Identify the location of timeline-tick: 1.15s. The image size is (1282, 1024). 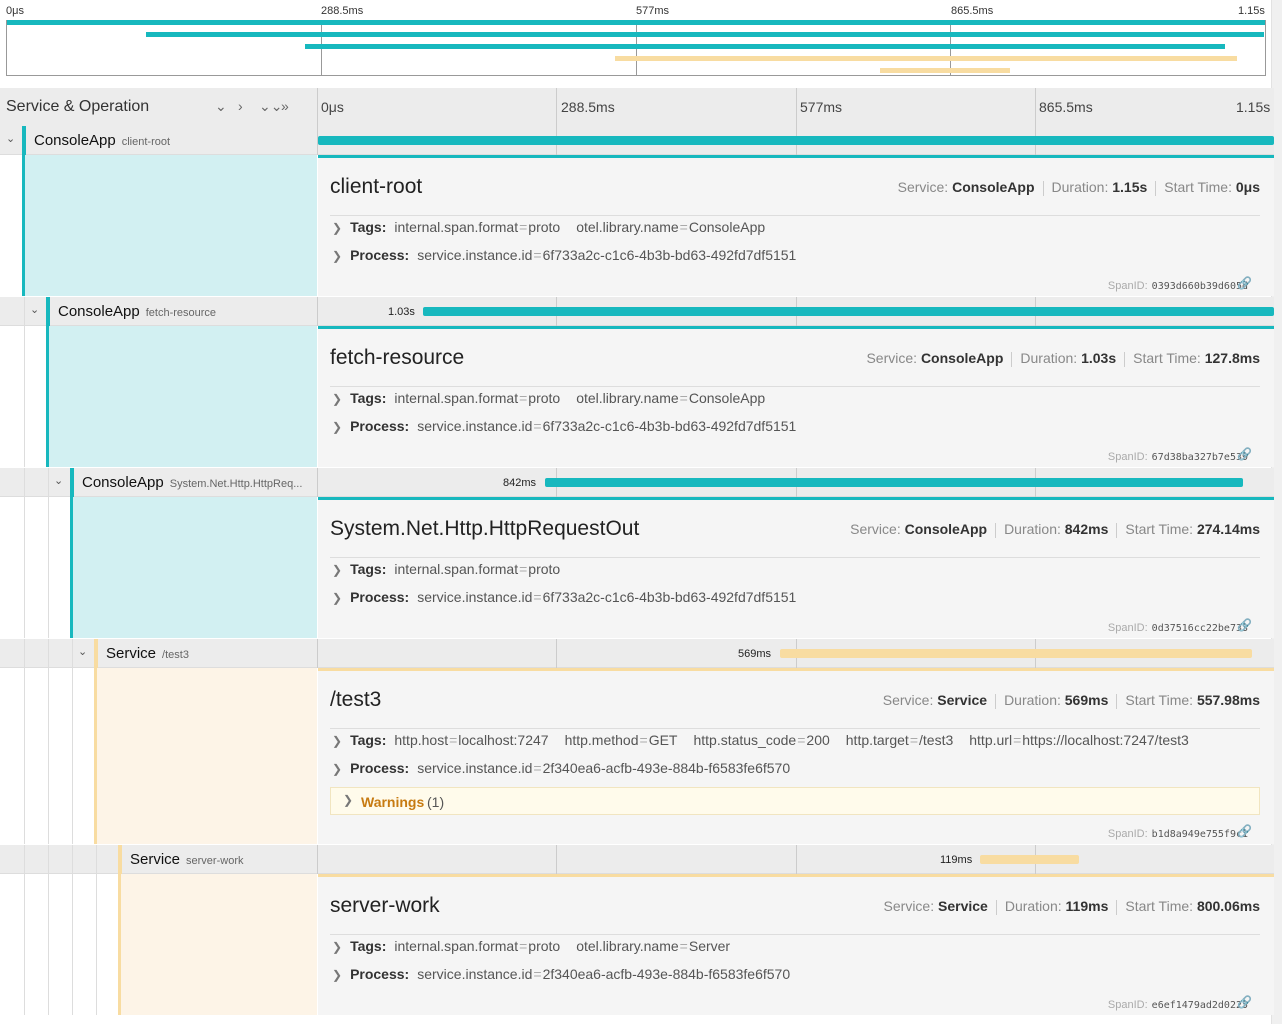
(1253, 107).